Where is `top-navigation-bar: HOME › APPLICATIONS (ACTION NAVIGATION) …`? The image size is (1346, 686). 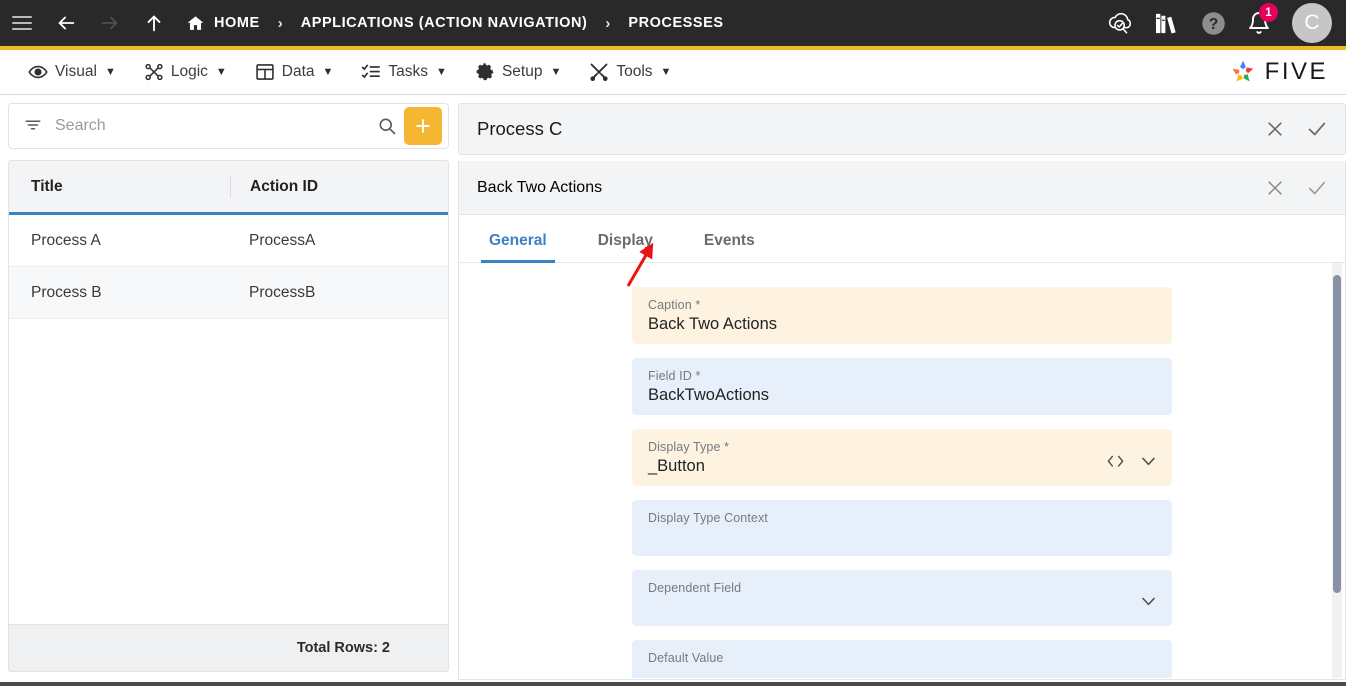 top-navigation-bar: HOME › APPLICATIONS (ACTION NAVIGATION) … is located at coordinates (673, 25).